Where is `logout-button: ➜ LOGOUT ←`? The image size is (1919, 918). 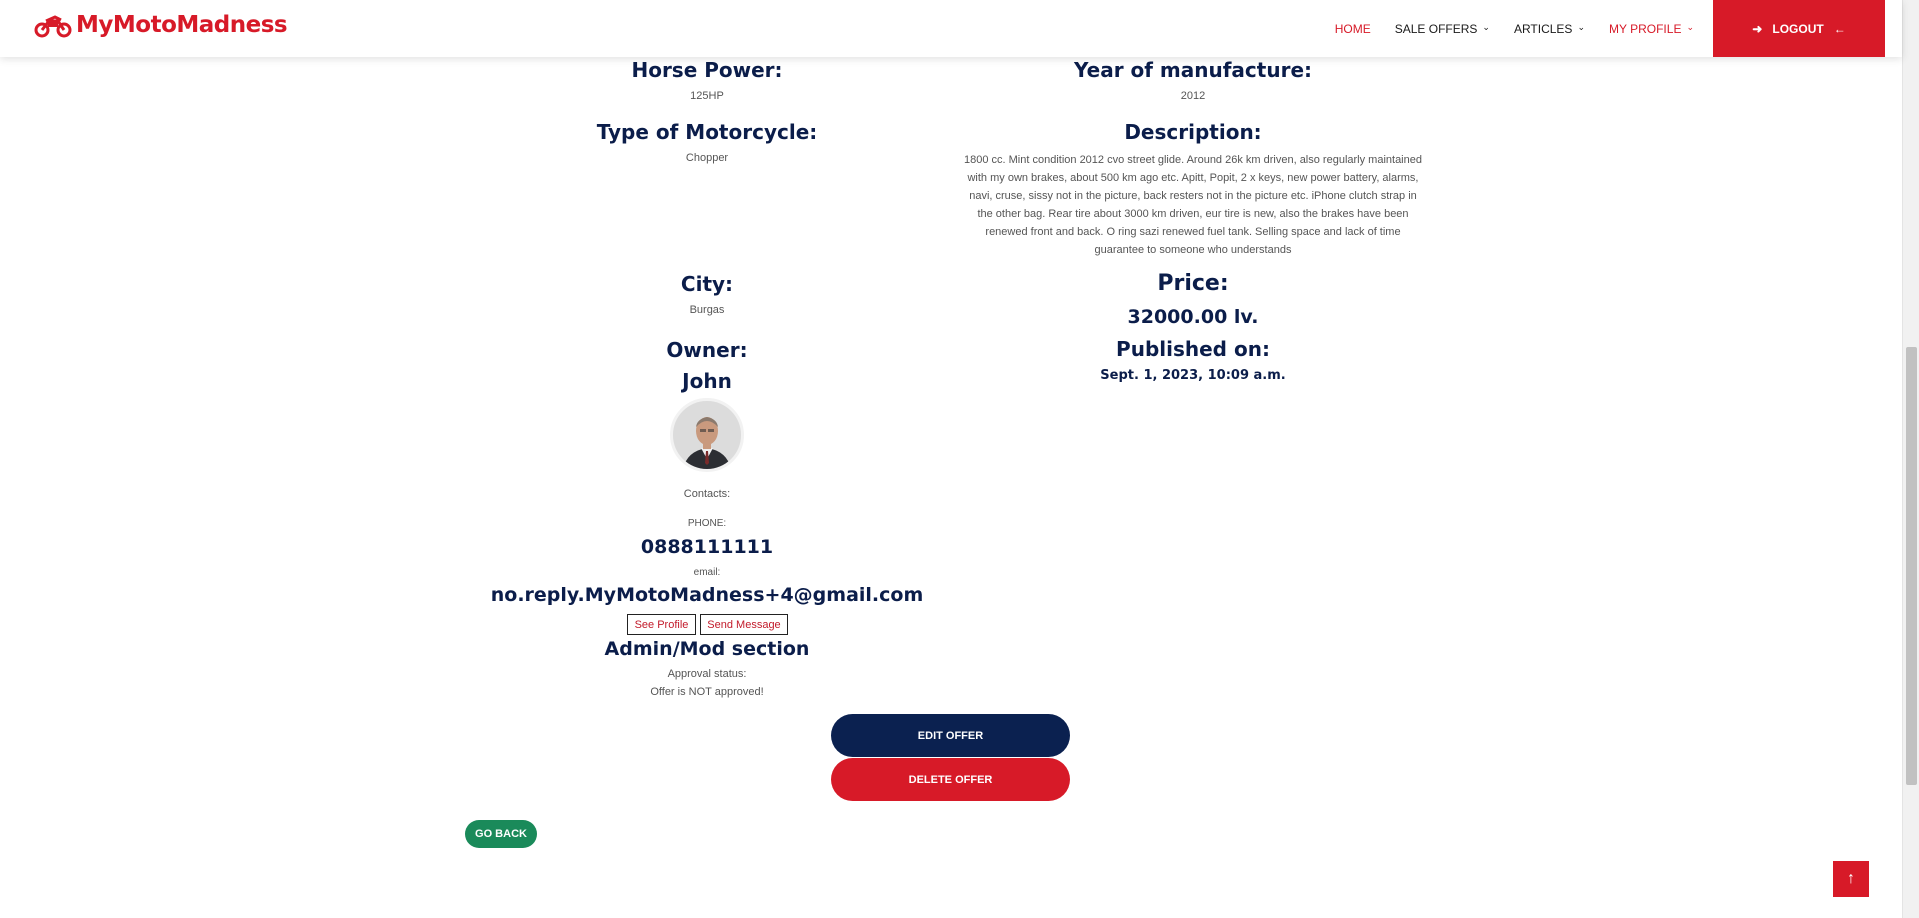 logout-button: ➜ LOGOUT ← is located at coordinates (1799, 28).